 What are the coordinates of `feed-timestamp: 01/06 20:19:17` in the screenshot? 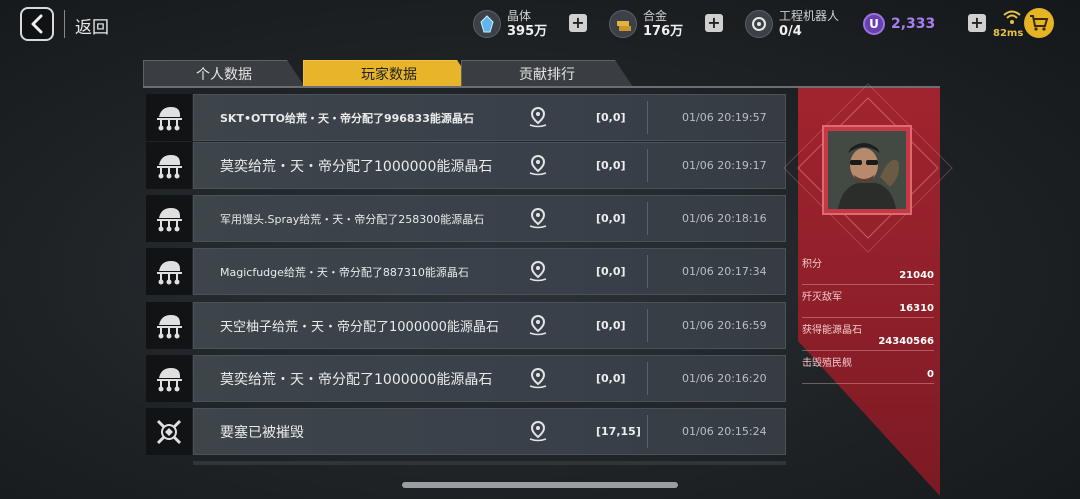 It's located at (724, 165).